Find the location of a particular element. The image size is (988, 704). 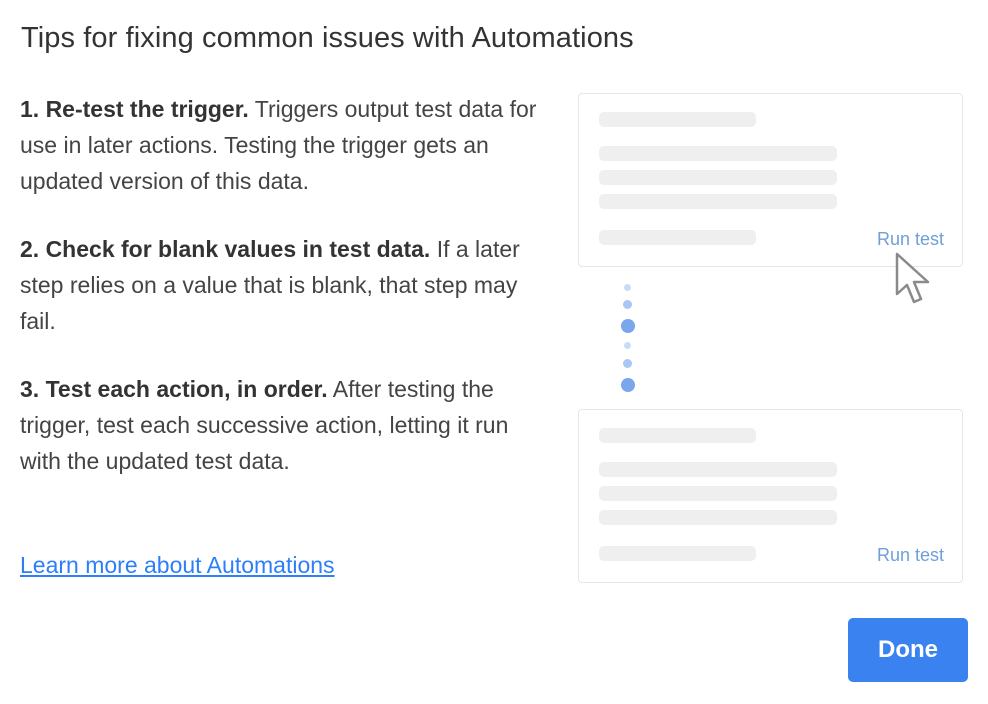

pointer-cursor-icon is located at coordinates (912, 278).